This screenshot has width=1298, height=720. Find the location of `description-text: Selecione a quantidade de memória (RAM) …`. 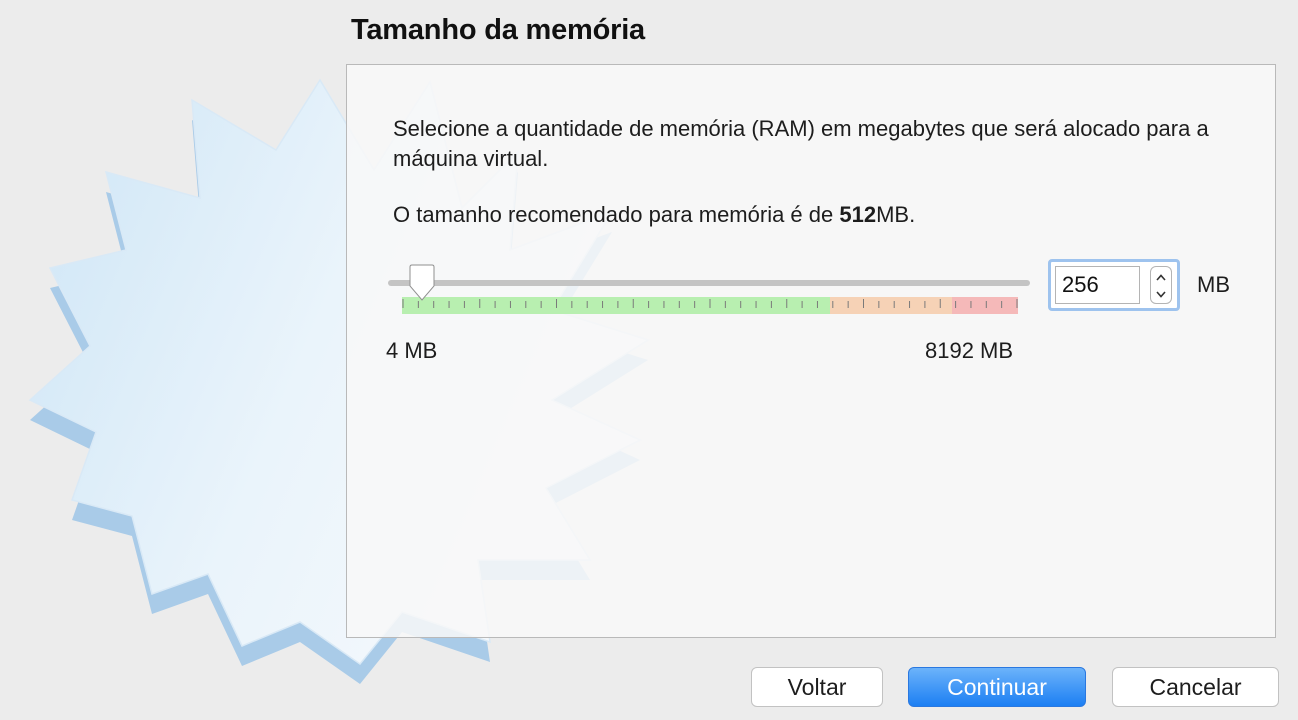

description-text: Selecione a quantidade de memória (RAM) … is located at coordinates (801, 143).